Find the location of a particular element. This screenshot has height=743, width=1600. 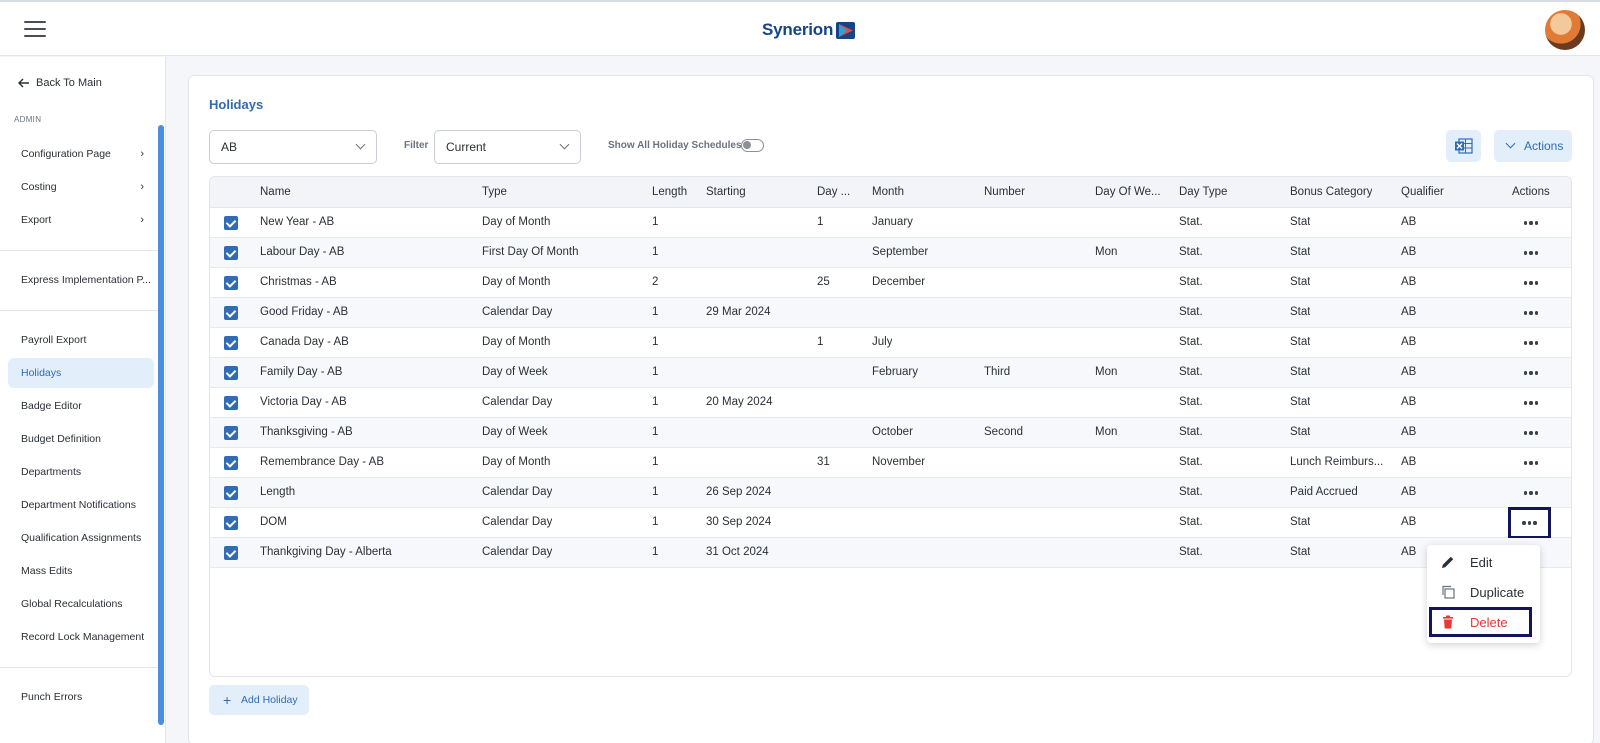

chevron-down-icon is located at coordinates (1510, 143).